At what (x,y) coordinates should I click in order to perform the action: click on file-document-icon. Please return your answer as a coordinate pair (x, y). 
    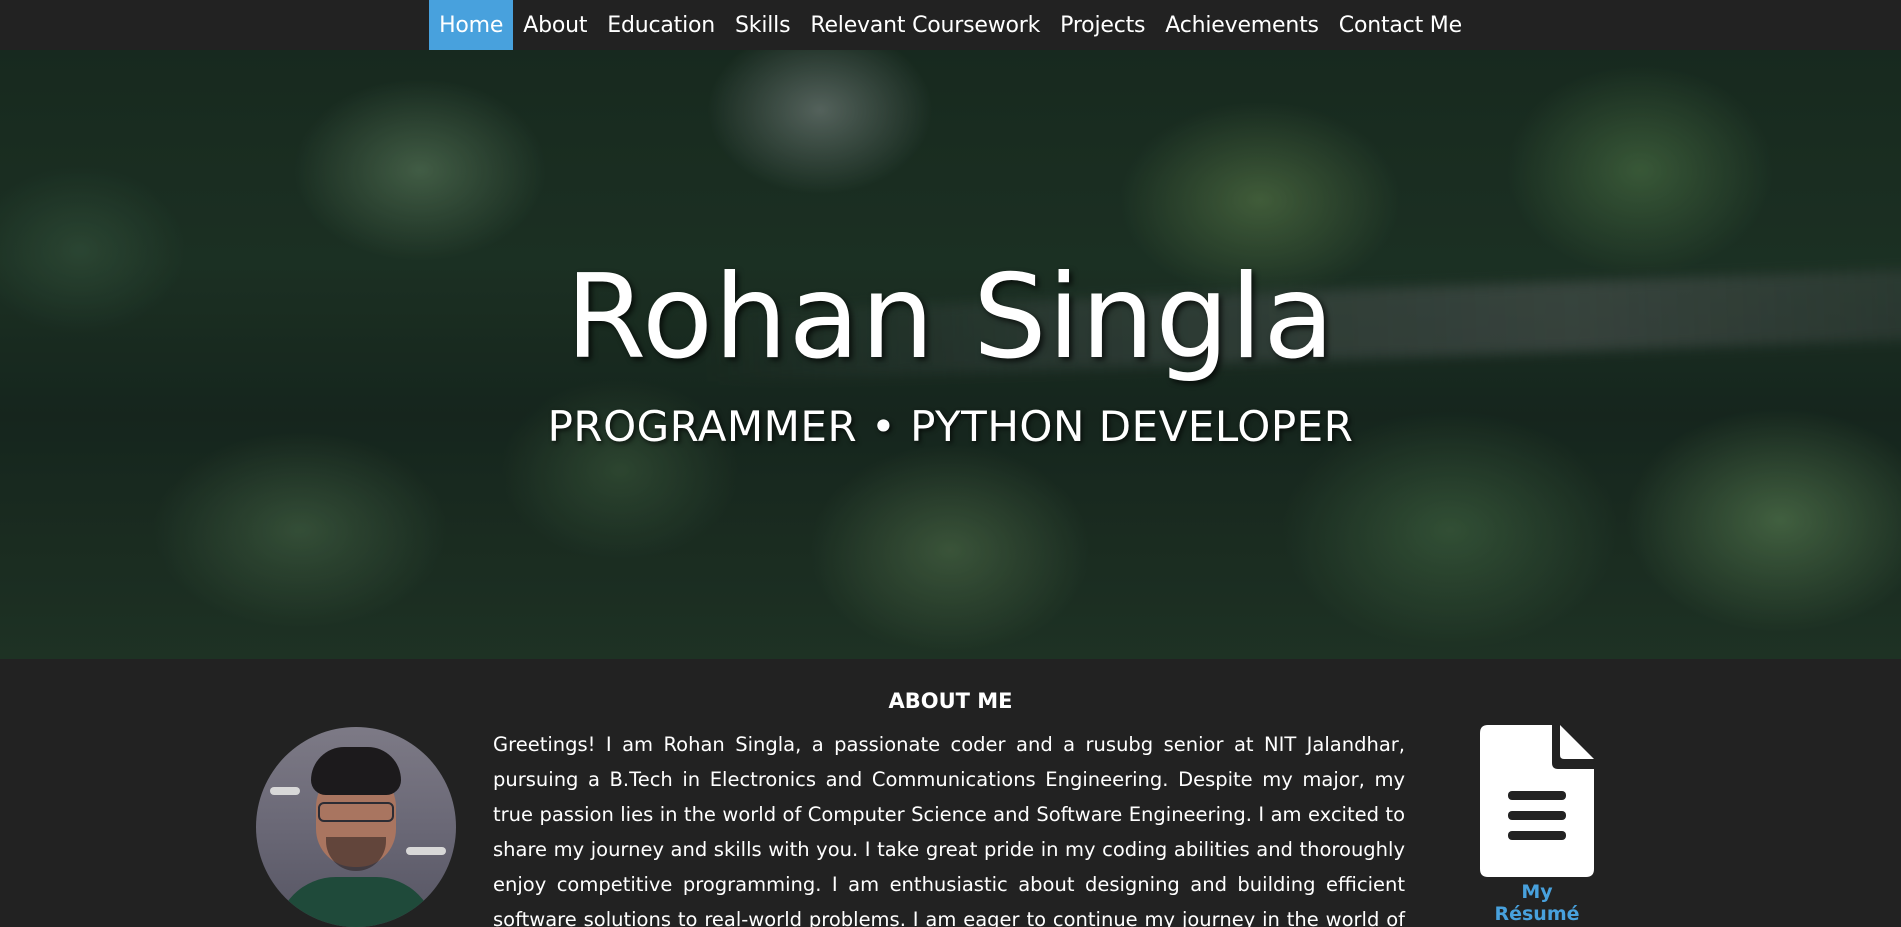
    Looking at the image, I should click on (1537, 801).